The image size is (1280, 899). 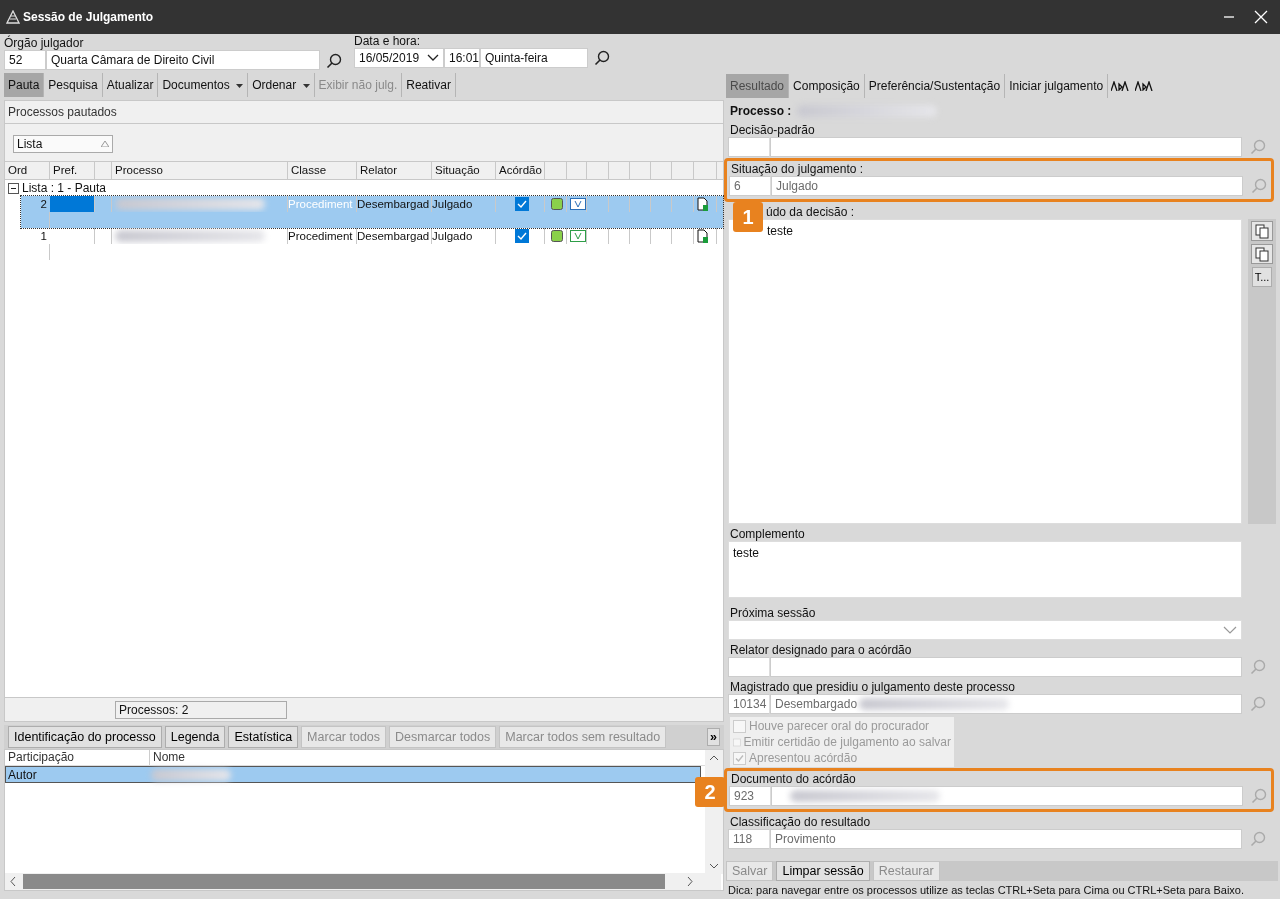 What do you see at coordinates (464, 170) in the screenshot?
I see `column-header: Situação` at bounding box center [464, 170].